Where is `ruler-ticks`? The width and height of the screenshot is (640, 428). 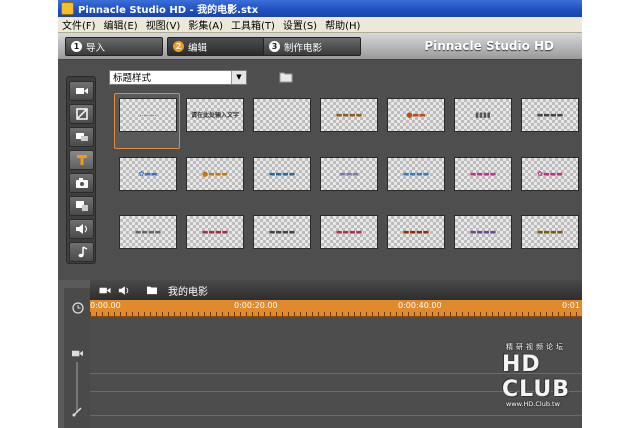 ruler-ticks is located at coordinates (336, 314).